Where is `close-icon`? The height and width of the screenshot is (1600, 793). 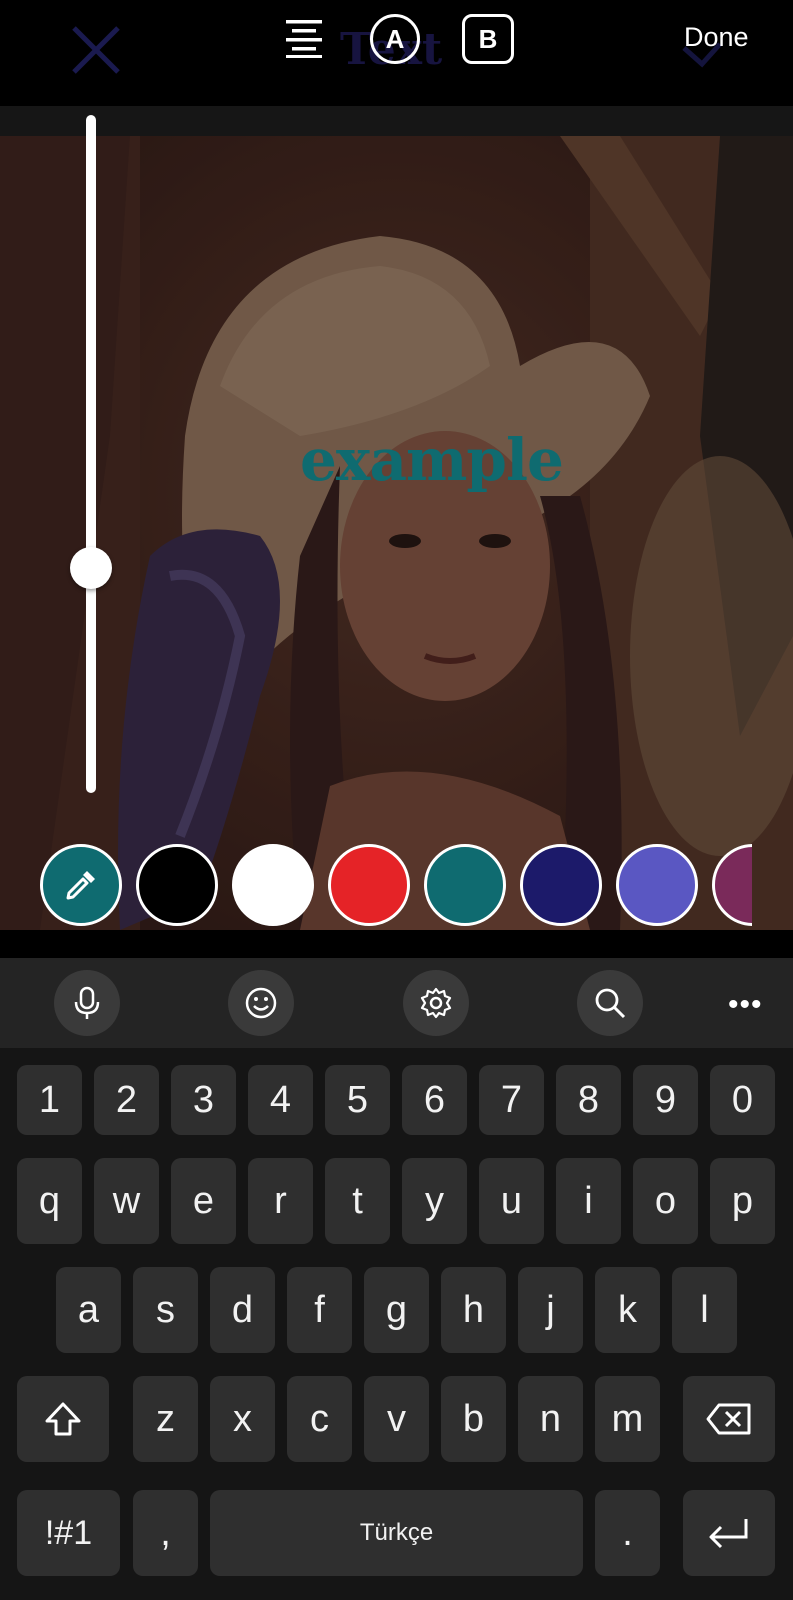 close-icon is located at coordinates (96, 50).